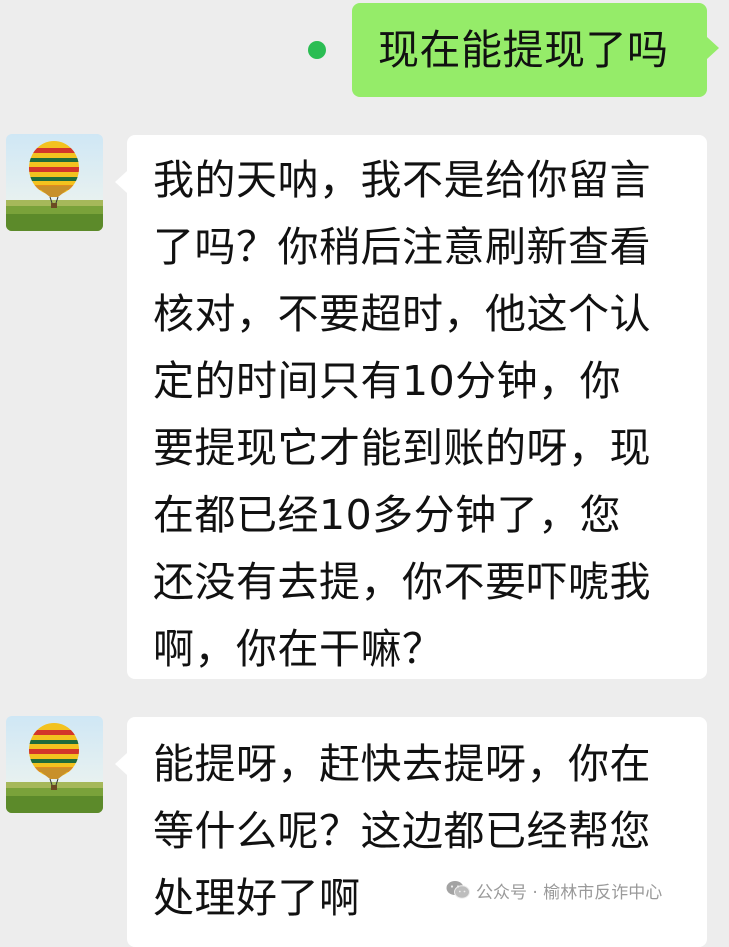 Image resolution: width=729 pixels, height=947 pixels. Describe the element at coordinates (458, 890) in the screenshot. I see `wechat-icon` at that location.